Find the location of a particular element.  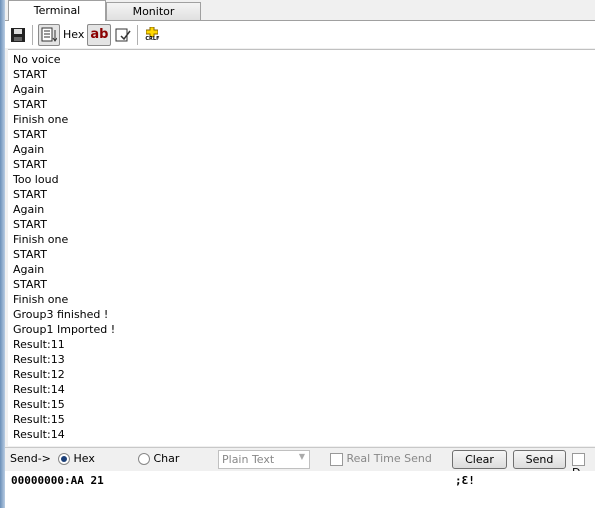

edit-check-icon is located at coordinates (123, 35).